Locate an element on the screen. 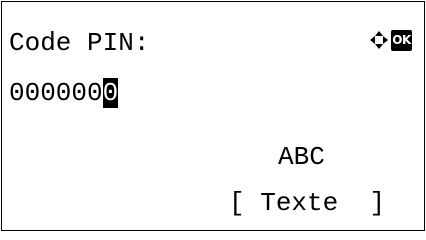 The height and width of the screenshot is (240, 426). input-mode-indicator: ABC is located at coordinates (301, 157).